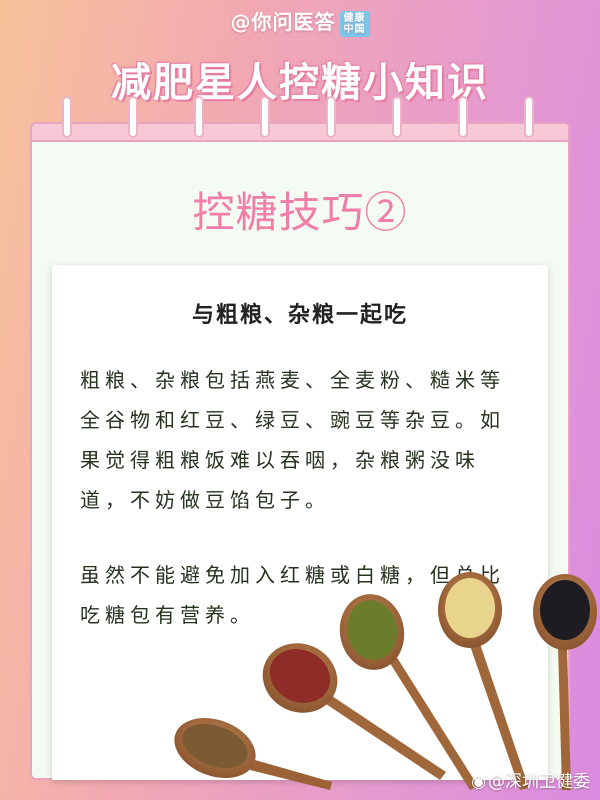  Describe the element at coordinates (283, 22) in the screenshot. I see `watermark-text: @你问医答` at that location.